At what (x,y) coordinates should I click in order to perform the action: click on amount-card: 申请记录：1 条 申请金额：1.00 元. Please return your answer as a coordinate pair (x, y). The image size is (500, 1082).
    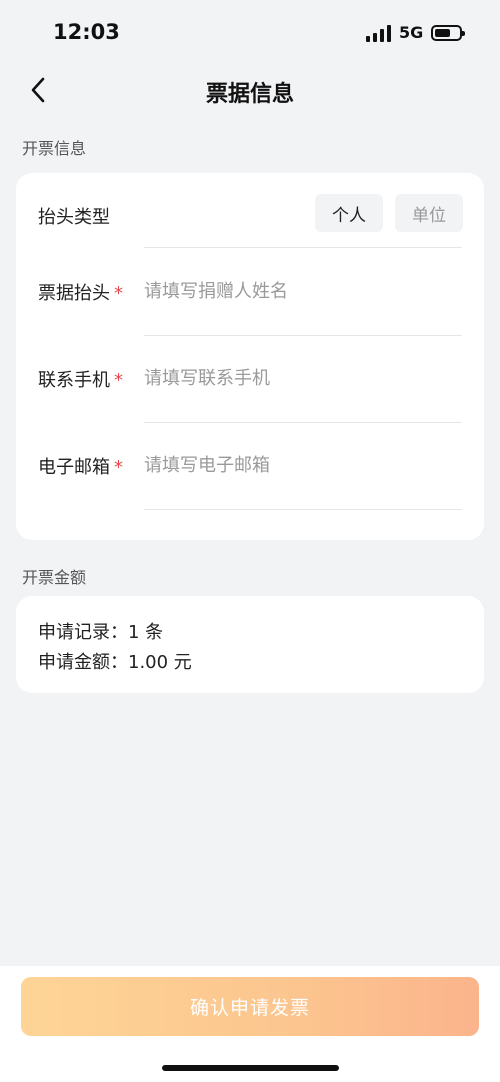
    Looking at the image, I should click on (250, 644).